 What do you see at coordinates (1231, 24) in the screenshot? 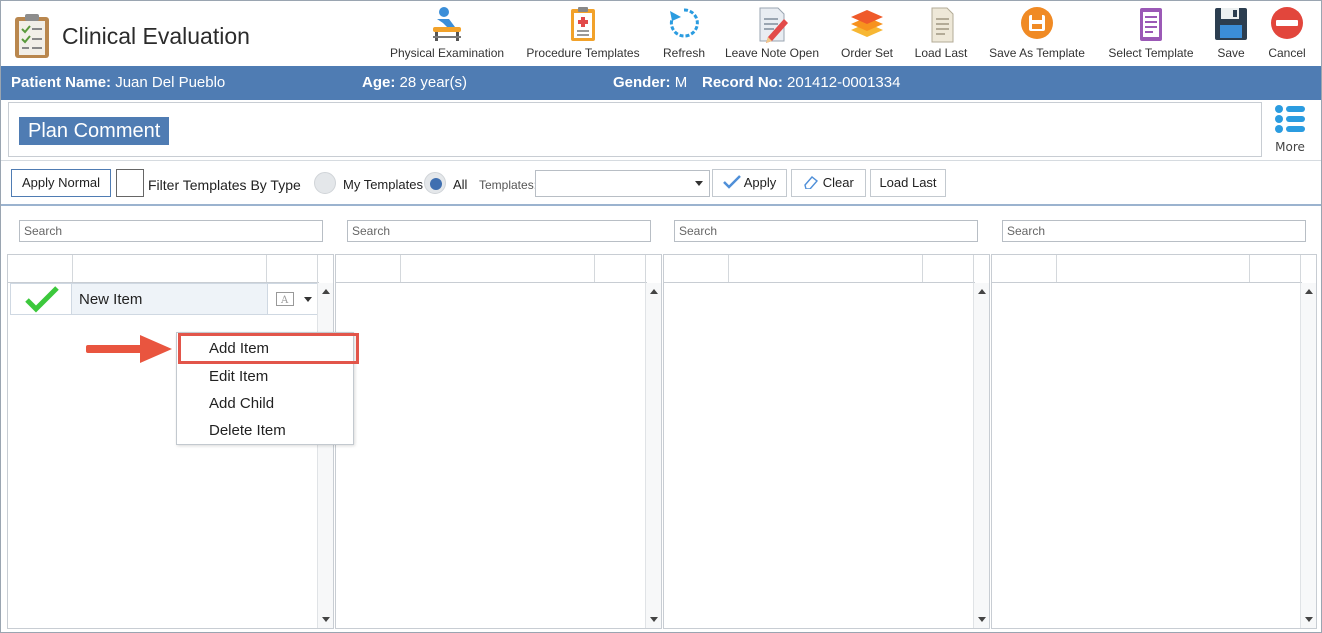
I see `floppy-disk-icon` at bounding box center [1231, 24].